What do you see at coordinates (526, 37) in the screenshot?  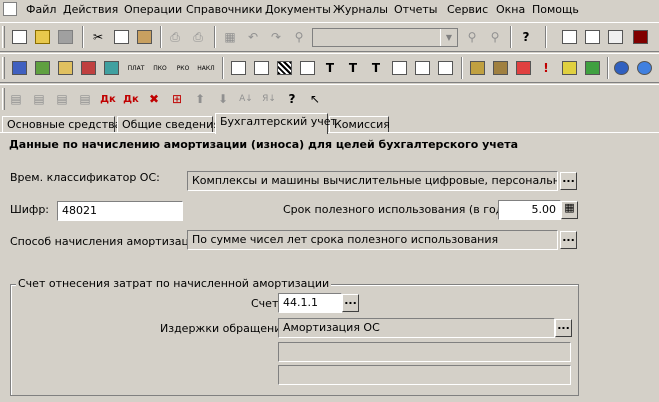 I see `help-icon: ?` at bounding box center [526, 37].